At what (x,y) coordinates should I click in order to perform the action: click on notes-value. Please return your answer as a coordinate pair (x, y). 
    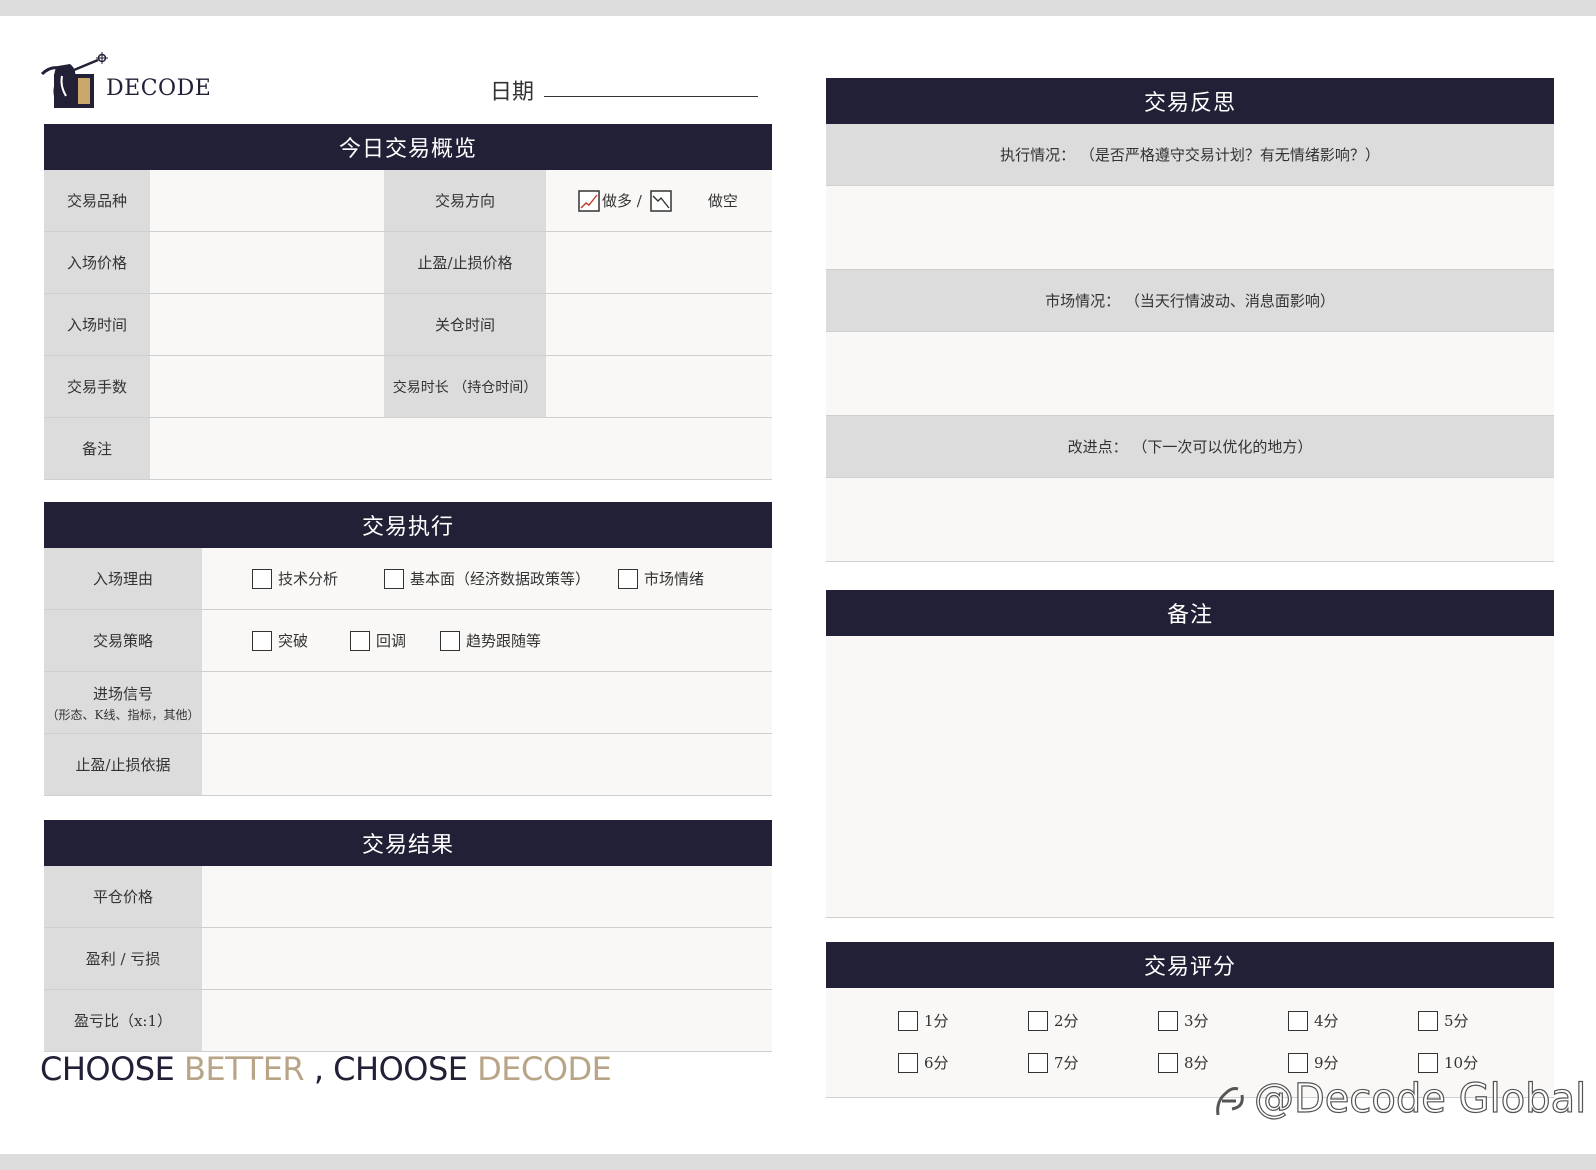
    Looking at the image, I should click on (1190, 777).